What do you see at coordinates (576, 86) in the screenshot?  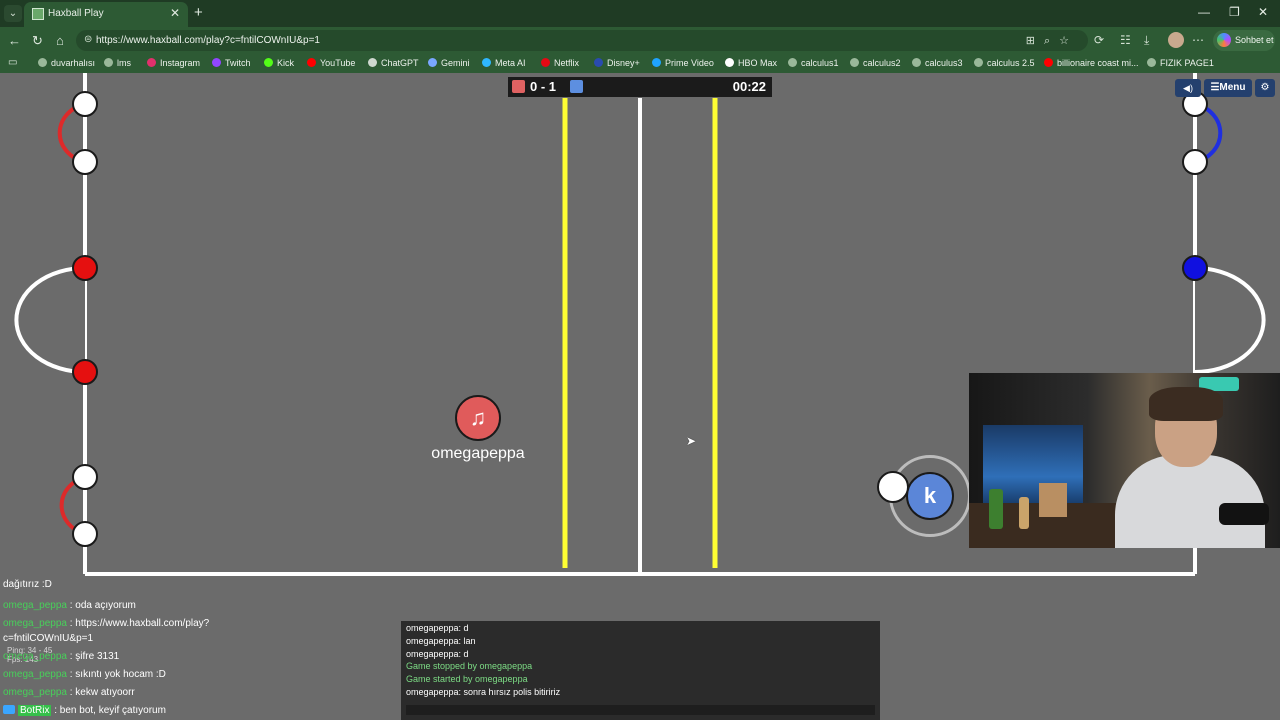 I see `blue-team-icon` at bounding box center [576, 86].